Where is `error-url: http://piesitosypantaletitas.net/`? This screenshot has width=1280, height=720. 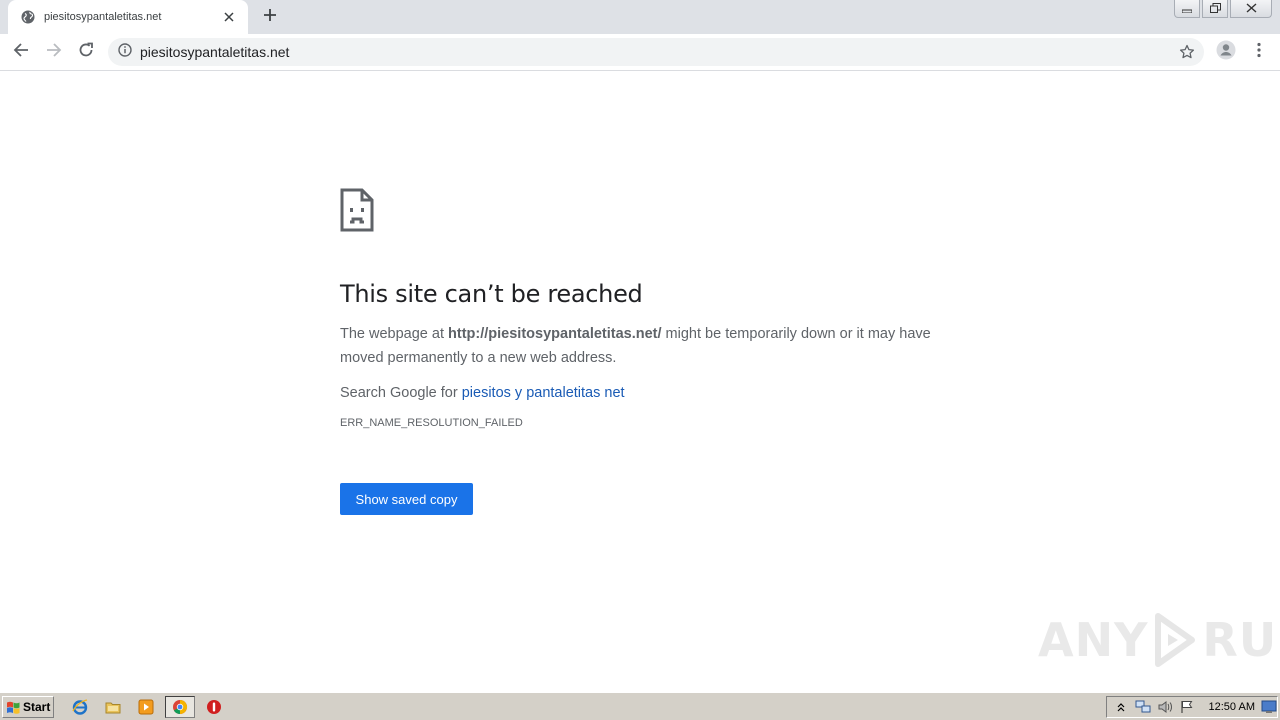
error-url: http://piesitosypantaletitas.net/ is located at coordinates (555, 334).